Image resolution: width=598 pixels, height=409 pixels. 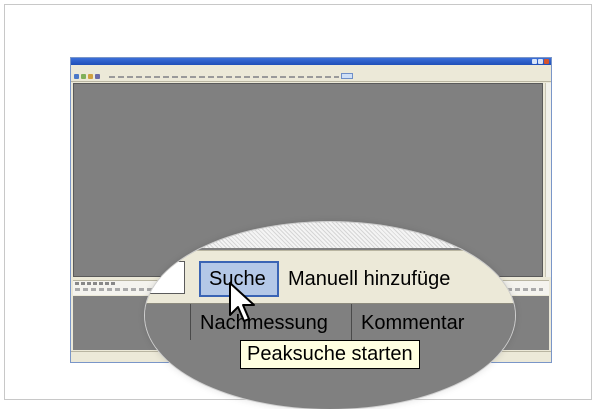 I want to click on mouse-pointer-icon, so click(x=242, y=302).